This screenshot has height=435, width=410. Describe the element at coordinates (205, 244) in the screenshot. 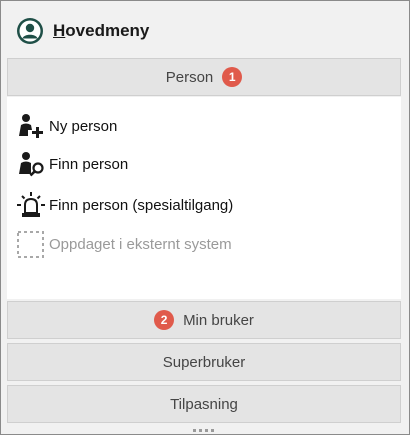

I see `menu-item-discovered-external: Oppdaget i eksternt system` at that location.